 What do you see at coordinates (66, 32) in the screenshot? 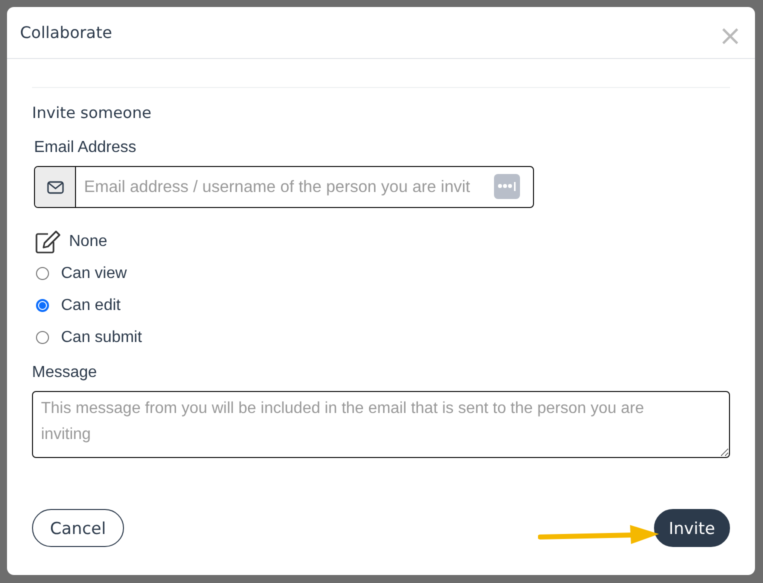
I see `dialog-title: Collaborate` at bounding box center [66, 32].